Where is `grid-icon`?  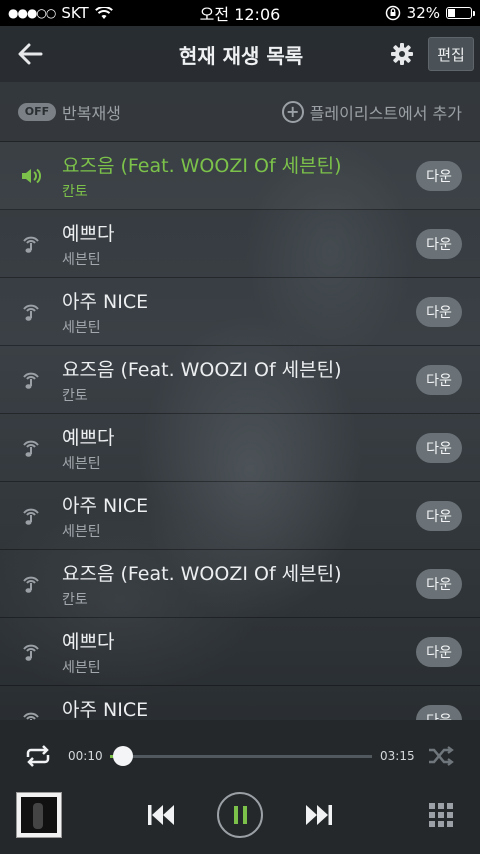 grid-icon is located at coordinates (441, 815).